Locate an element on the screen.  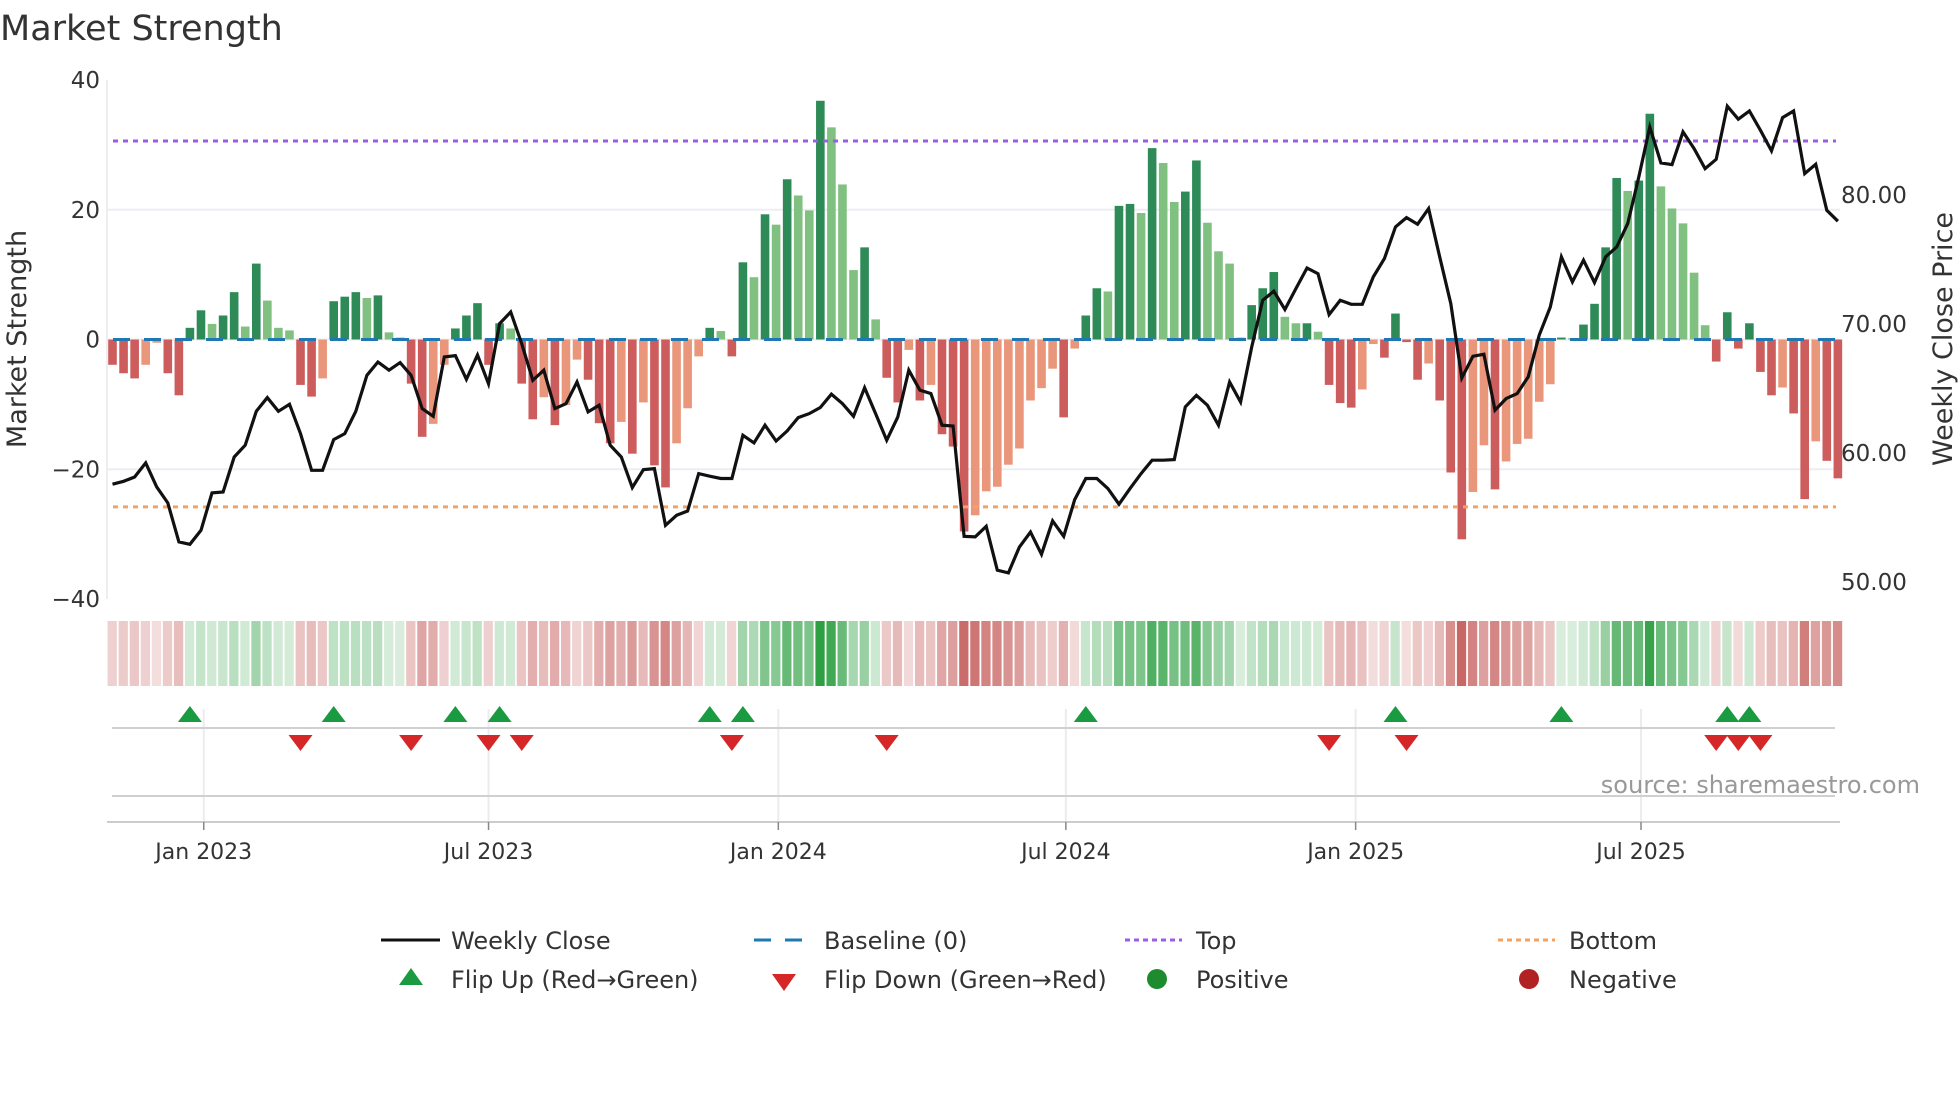
y-tick-label: −40 is located at coordinates (75, 600).